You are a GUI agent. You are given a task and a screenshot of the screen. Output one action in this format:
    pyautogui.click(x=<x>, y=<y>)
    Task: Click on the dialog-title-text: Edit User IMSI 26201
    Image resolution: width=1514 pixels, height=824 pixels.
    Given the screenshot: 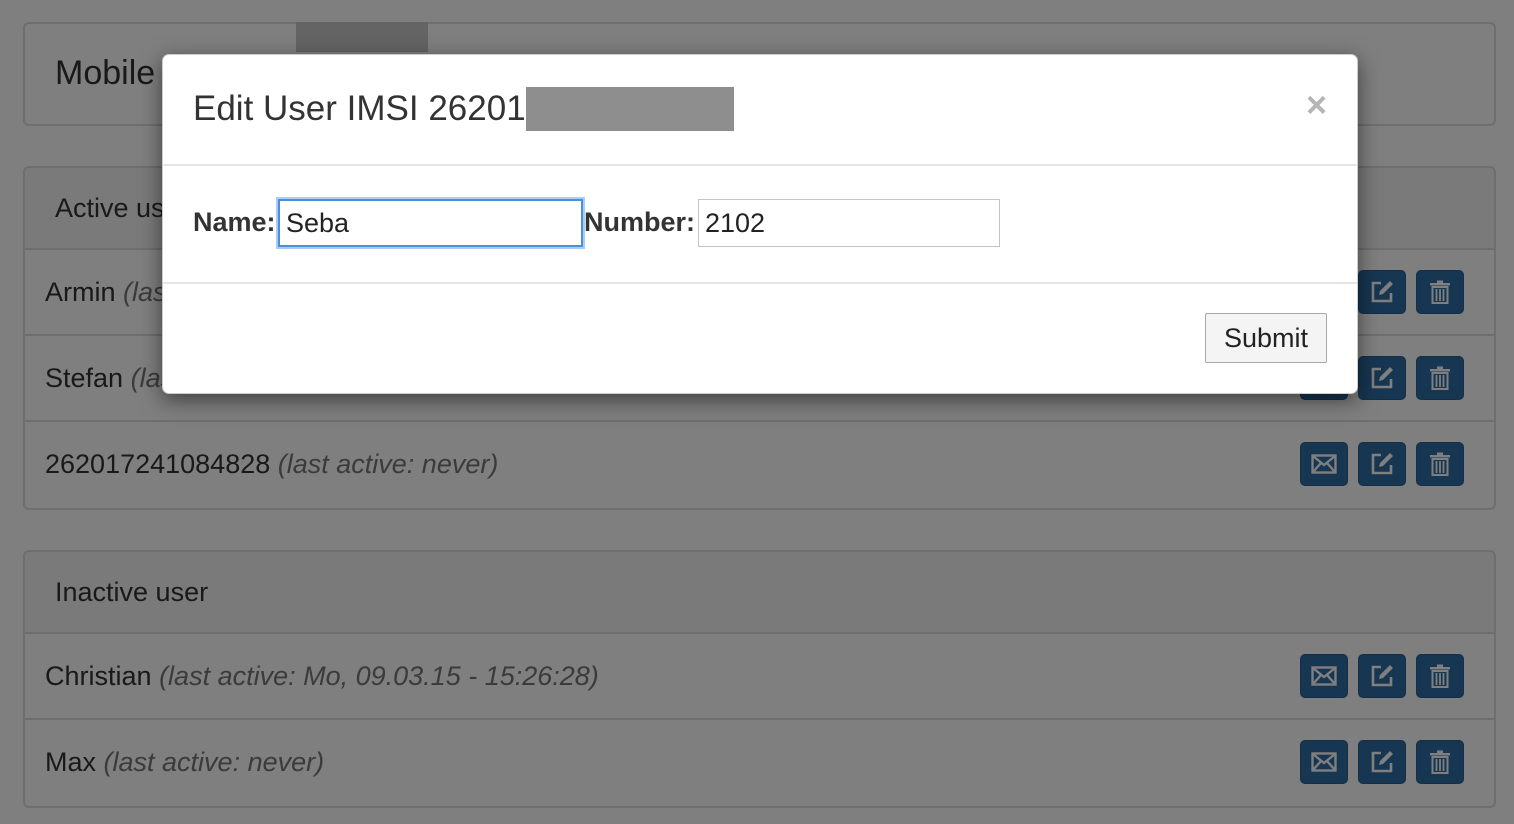 What is the action you would take?
    pyautogui.click(x=359, y=108)
    